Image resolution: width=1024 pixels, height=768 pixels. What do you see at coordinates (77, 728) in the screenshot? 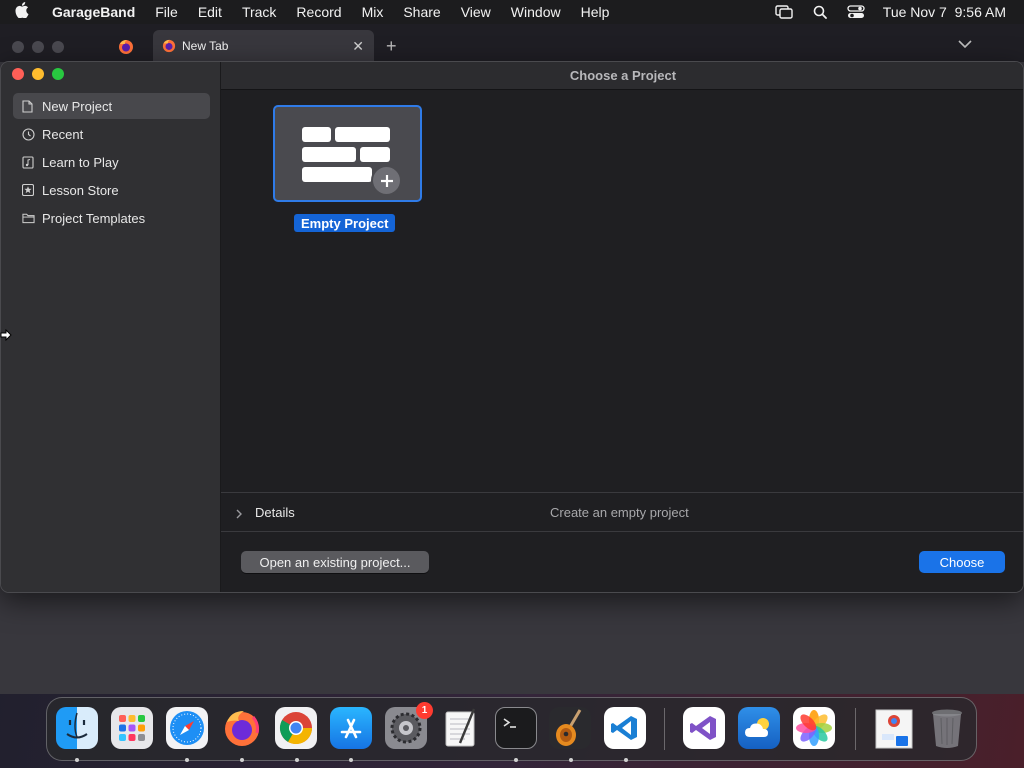
I see `finder-icon` at bounding box center [77, 728].